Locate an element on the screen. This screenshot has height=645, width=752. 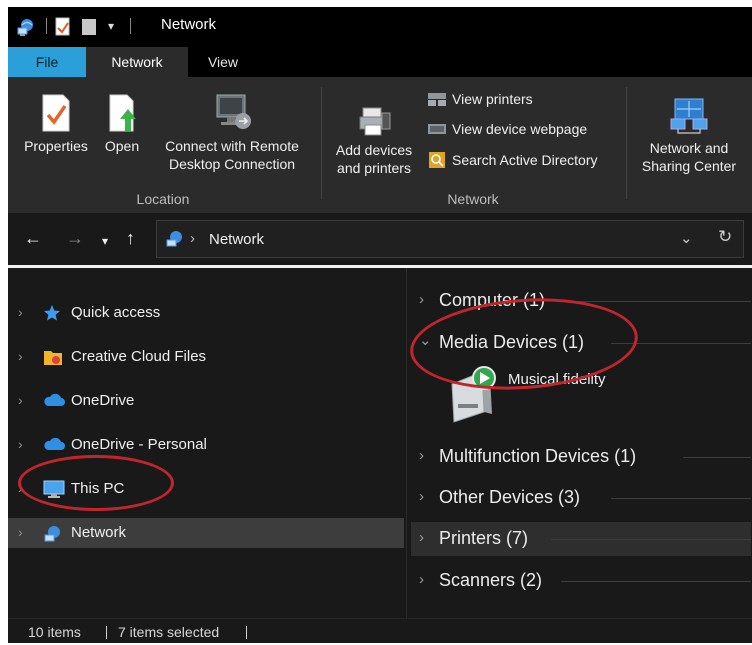
network-sharing-center-button: Network and Sharing Center is located at coordinates (689, 136).